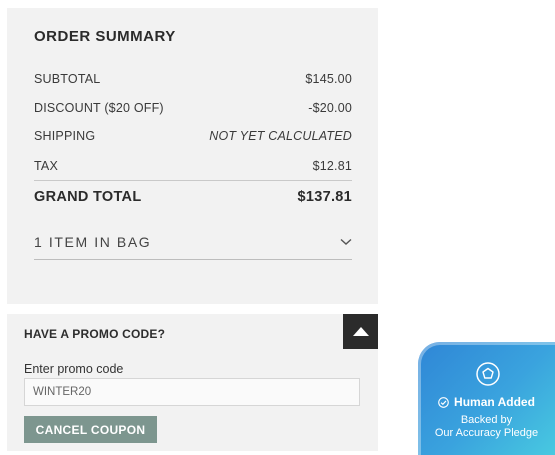  I want to click on tax-label: TAX, so click(46, 166).